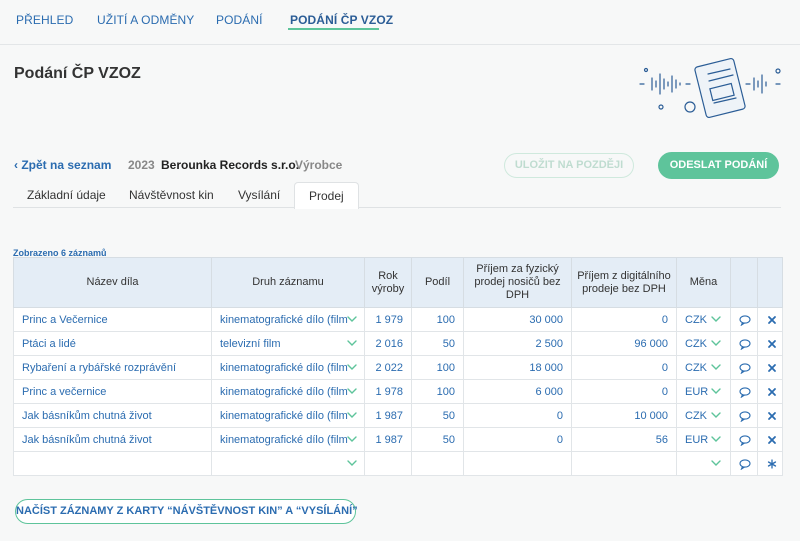  Describe the element at coordinates (517, 463) in the screenshot. I see `new-cell-physical-income` at that location.